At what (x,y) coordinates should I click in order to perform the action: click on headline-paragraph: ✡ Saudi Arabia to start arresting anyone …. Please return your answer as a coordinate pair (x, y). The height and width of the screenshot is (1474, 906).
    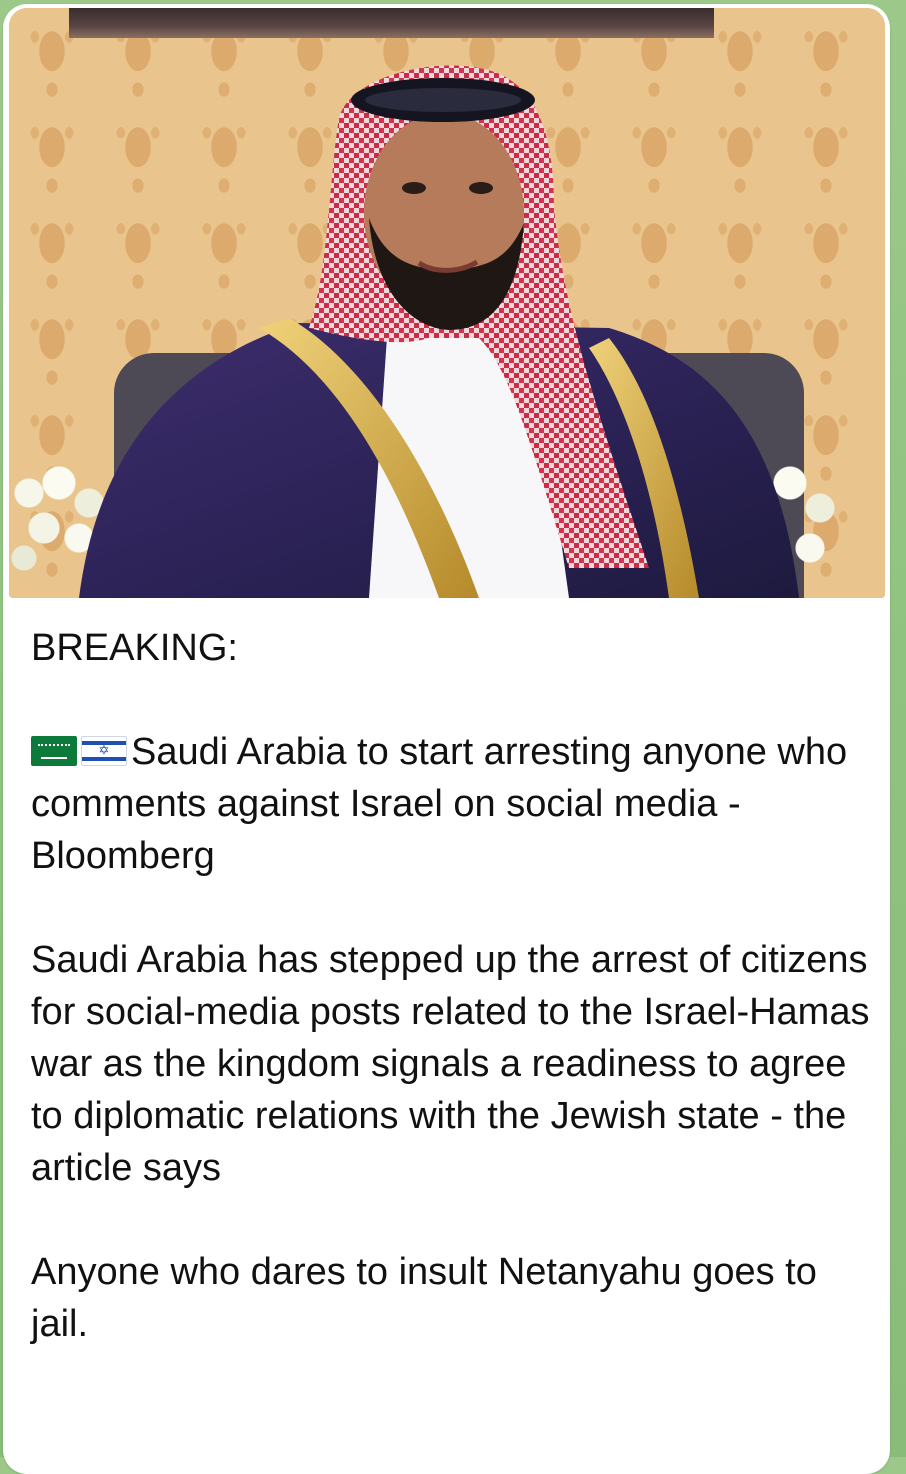
    Looking at the image, I should click on (451, 804).